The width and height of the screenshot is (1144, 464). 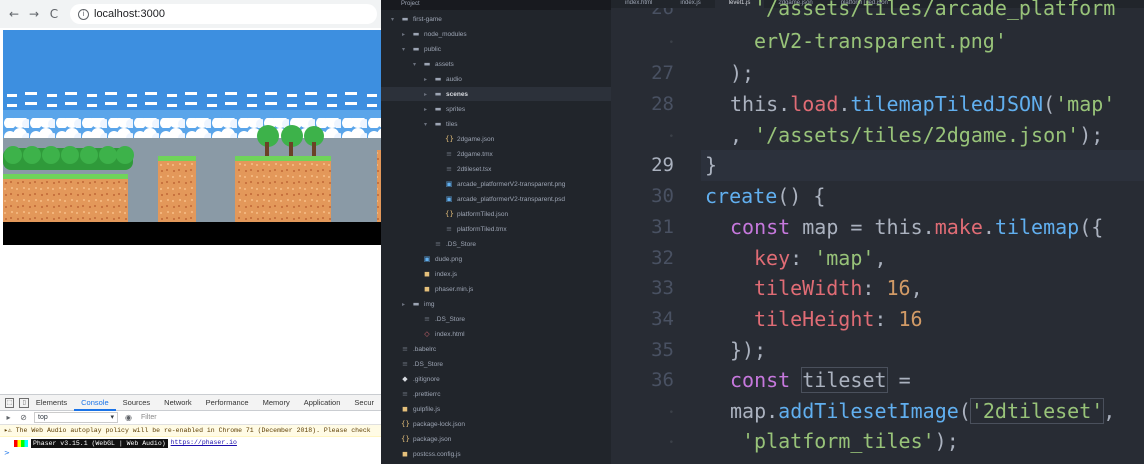 What do you see at coordinates (850, 441) in the screenshot?
I see `code-line-36c: 'platform_tiles');` at bounding box center [850, 441].